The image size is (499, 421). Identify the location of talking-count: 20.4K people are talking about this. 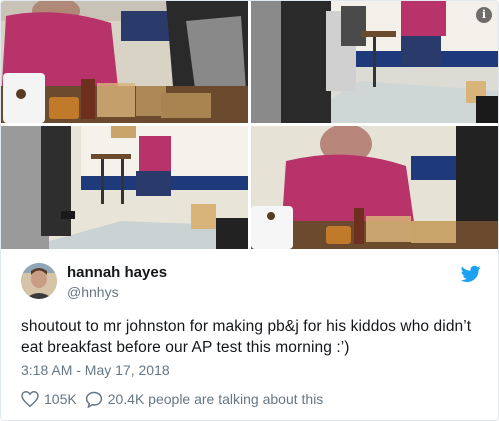
(215, 399).